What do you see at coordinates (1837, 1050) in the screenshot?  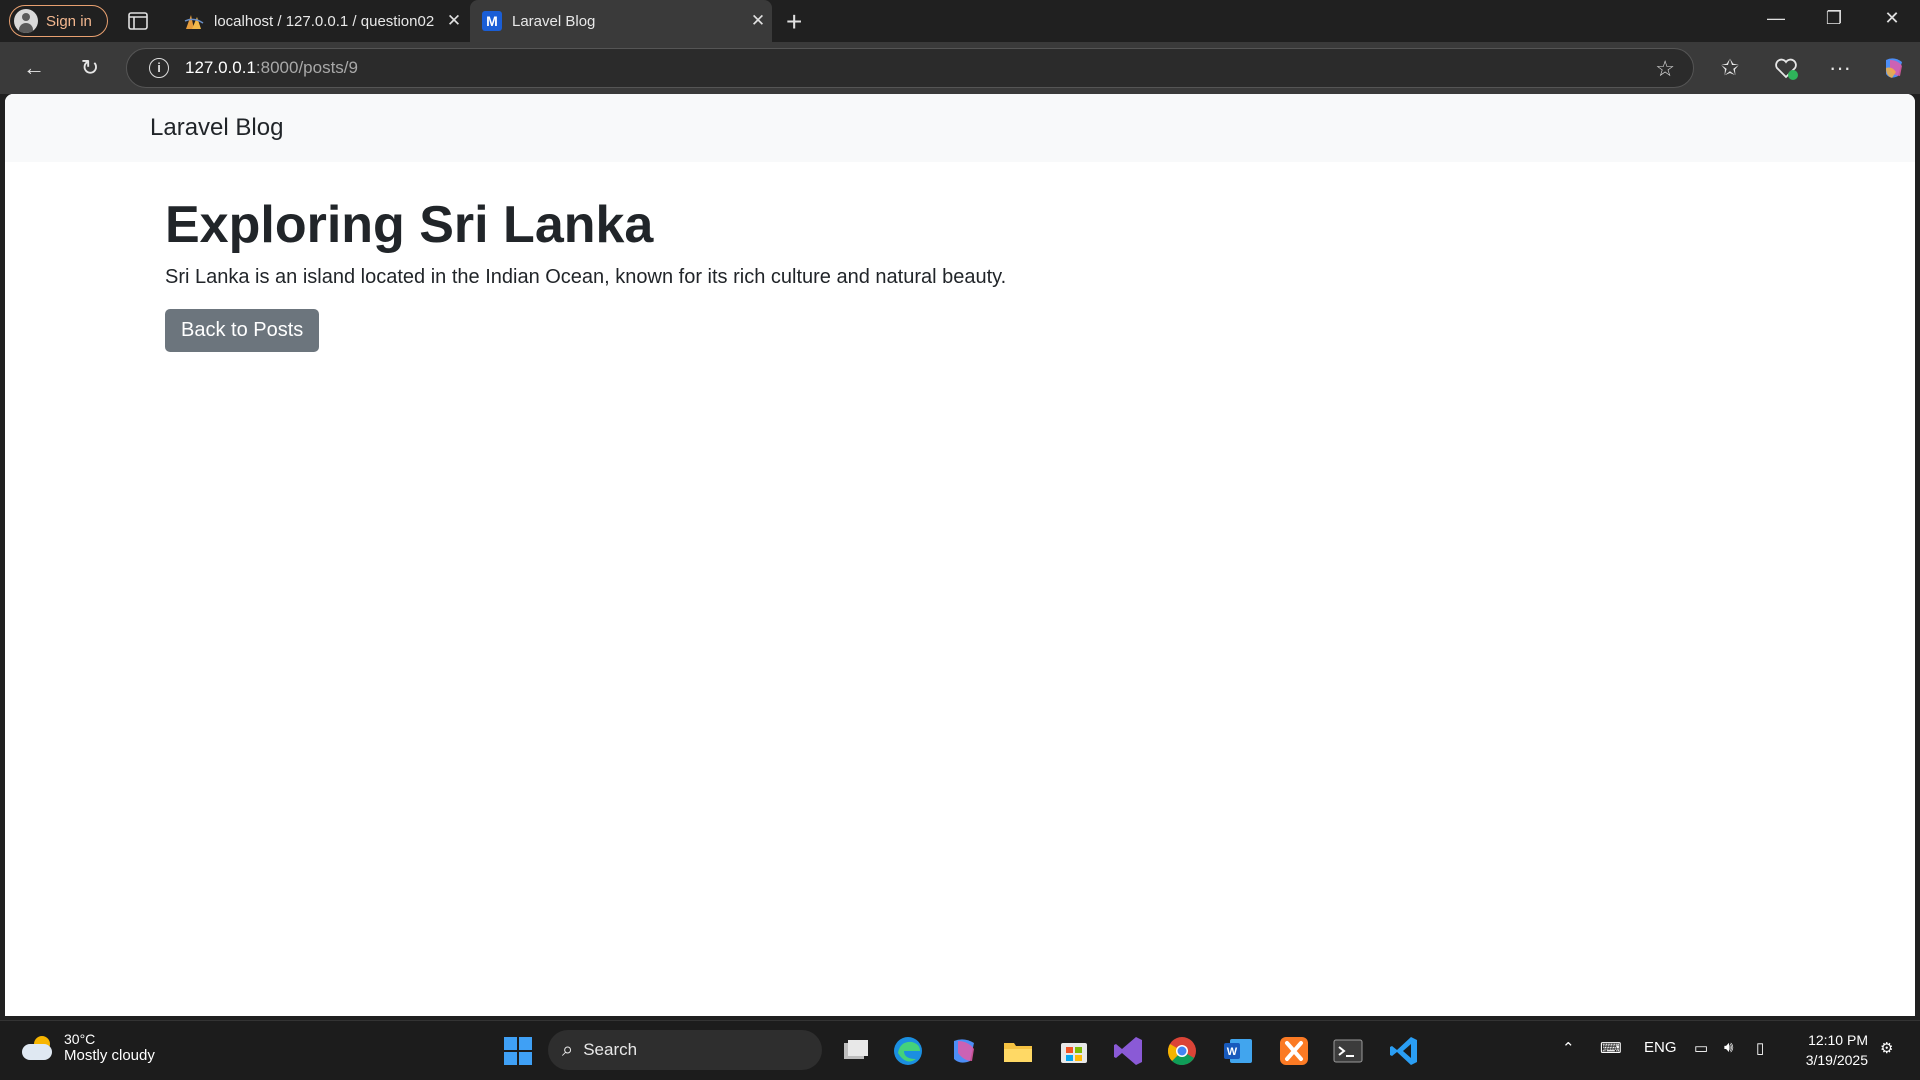 I see `taskbar-clock: 12:10 PM 3/19/2025` at bounding box center [1837, 1050].